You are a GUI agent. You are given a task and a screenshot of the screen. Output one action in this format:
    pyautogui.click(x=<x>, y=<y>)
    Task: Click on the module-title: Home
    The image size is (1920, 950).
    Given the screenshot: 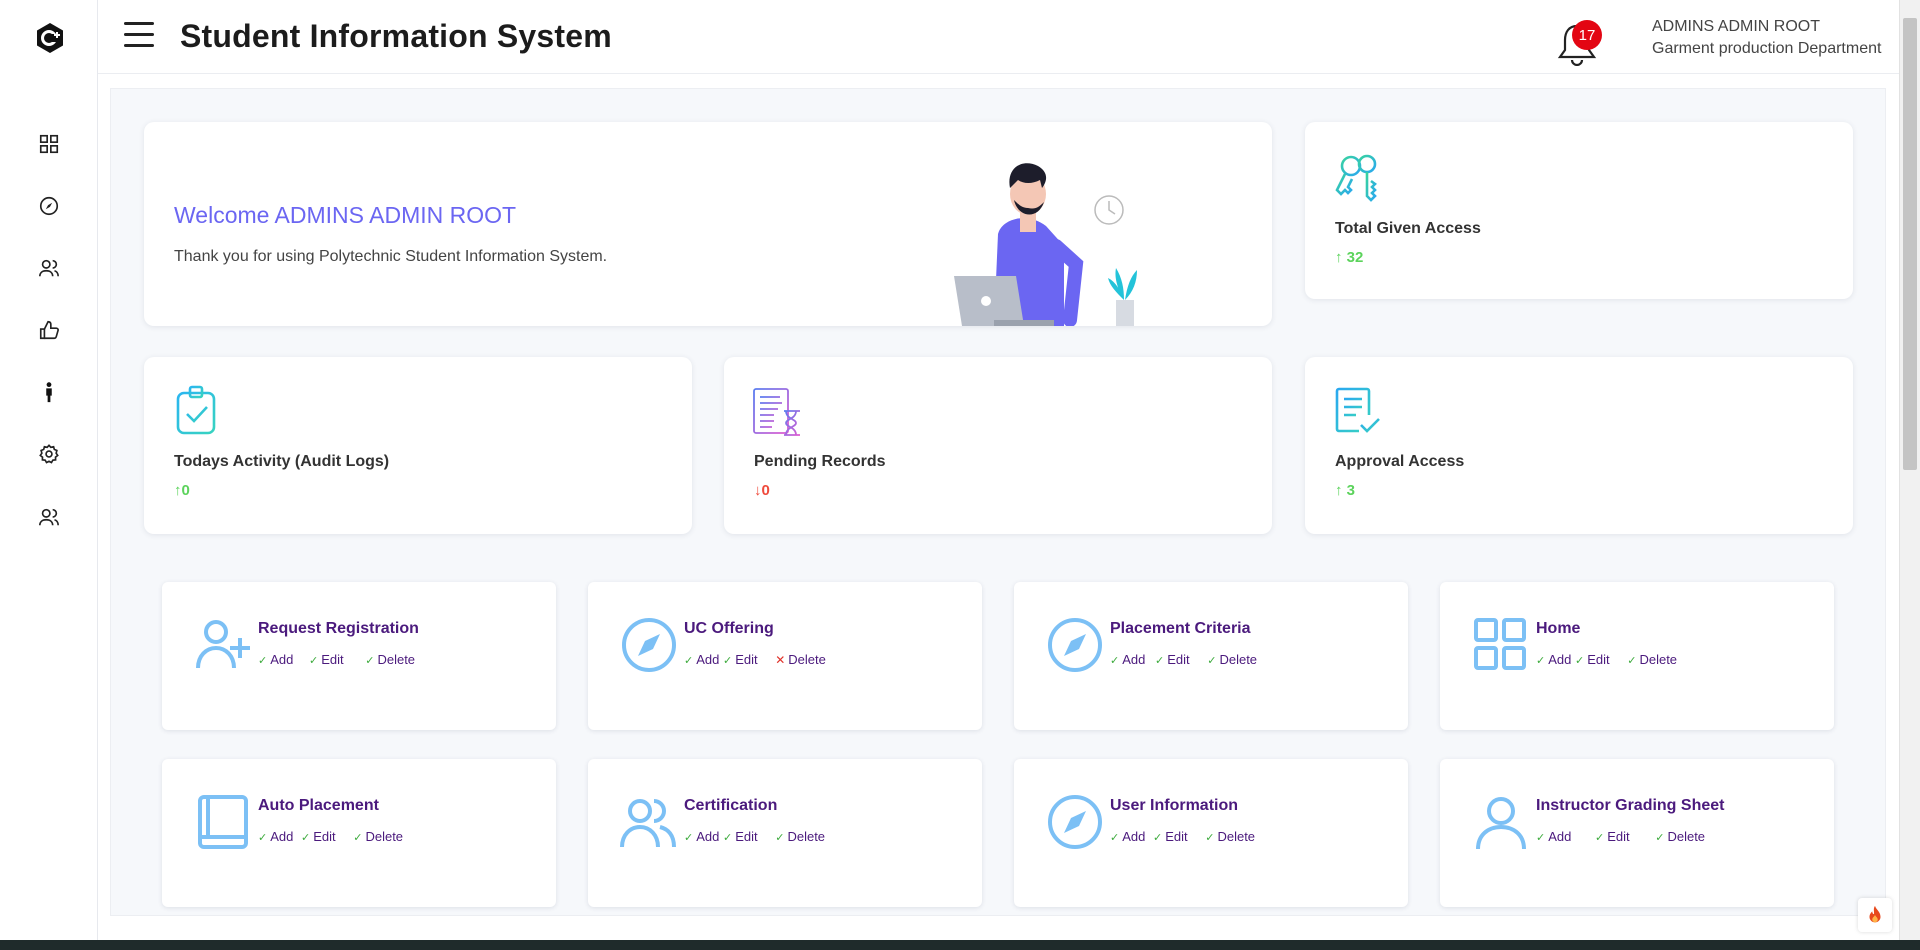 What is the action you would take?
    pyautogui.click(x=1558, y=628)
    